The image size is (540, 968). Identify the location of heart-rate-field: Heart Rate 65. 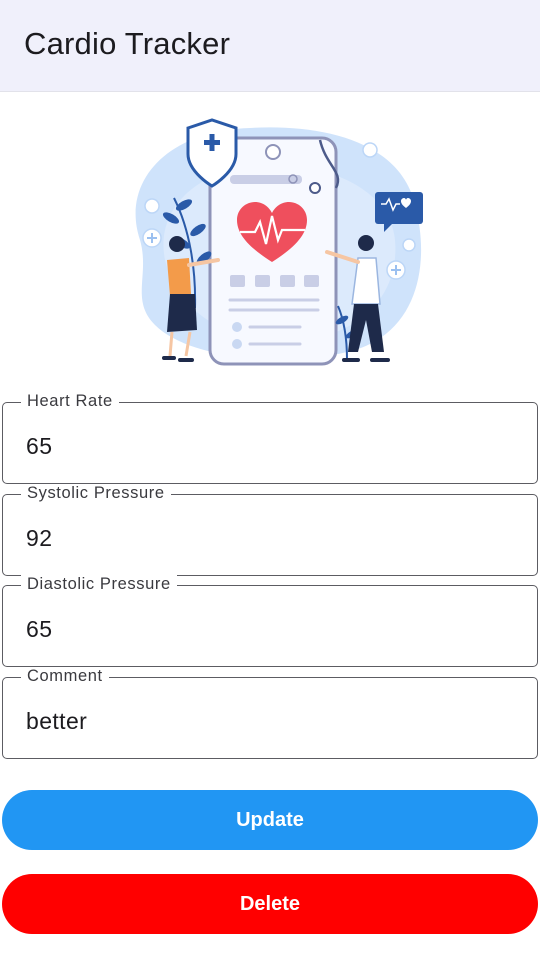
(270, 438).